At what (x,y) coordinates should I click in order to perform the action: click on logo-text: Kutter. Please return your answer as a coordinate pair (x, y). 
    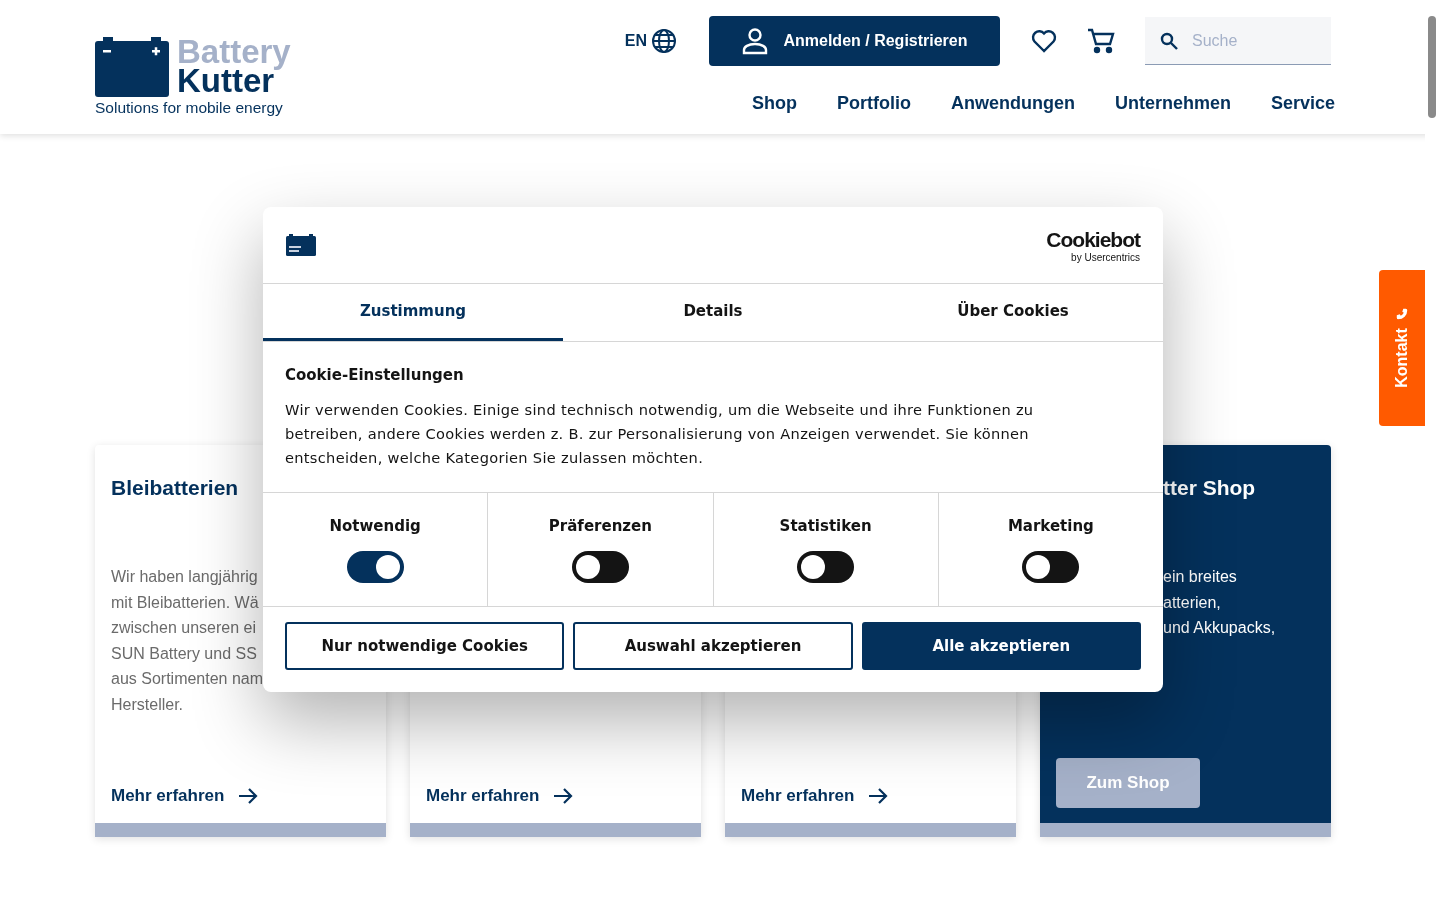
    Looking at the image, I should click on (226, 80).